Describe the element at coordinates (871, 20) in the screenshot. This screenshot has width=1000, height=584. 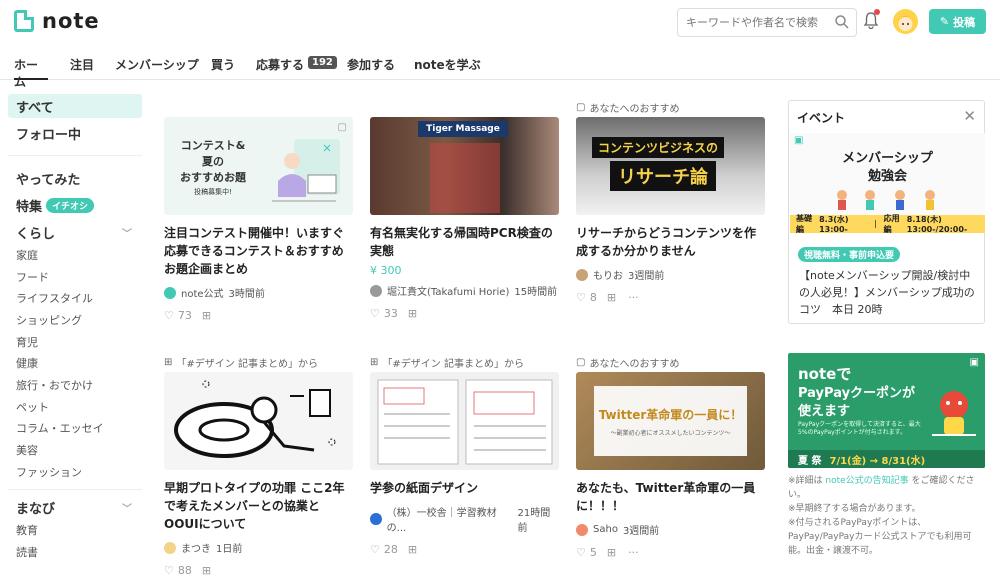
I see `notification-bell-icon` at that location.